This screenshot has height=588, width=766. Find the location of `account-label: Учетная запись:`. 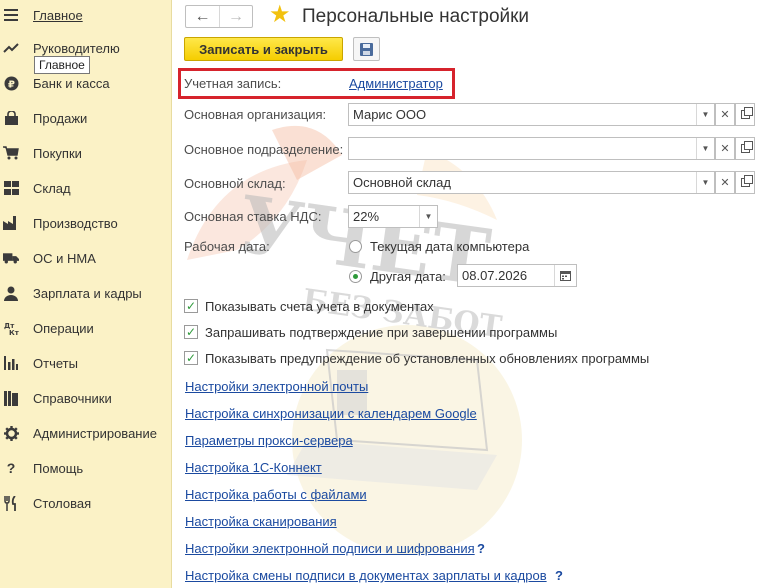

account-label: Учетная запись: is located at coordinates (233, 83).